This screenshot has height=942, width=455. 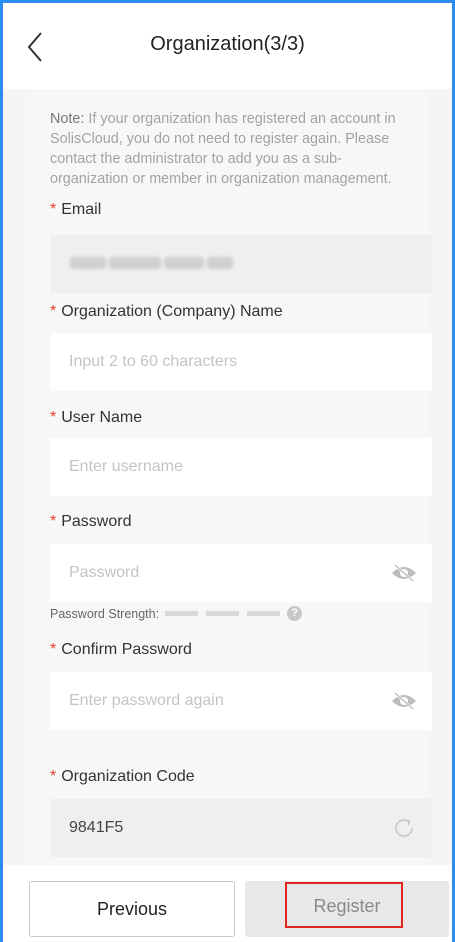 I want to click on register-button: Register, so click(x=347, y=909).